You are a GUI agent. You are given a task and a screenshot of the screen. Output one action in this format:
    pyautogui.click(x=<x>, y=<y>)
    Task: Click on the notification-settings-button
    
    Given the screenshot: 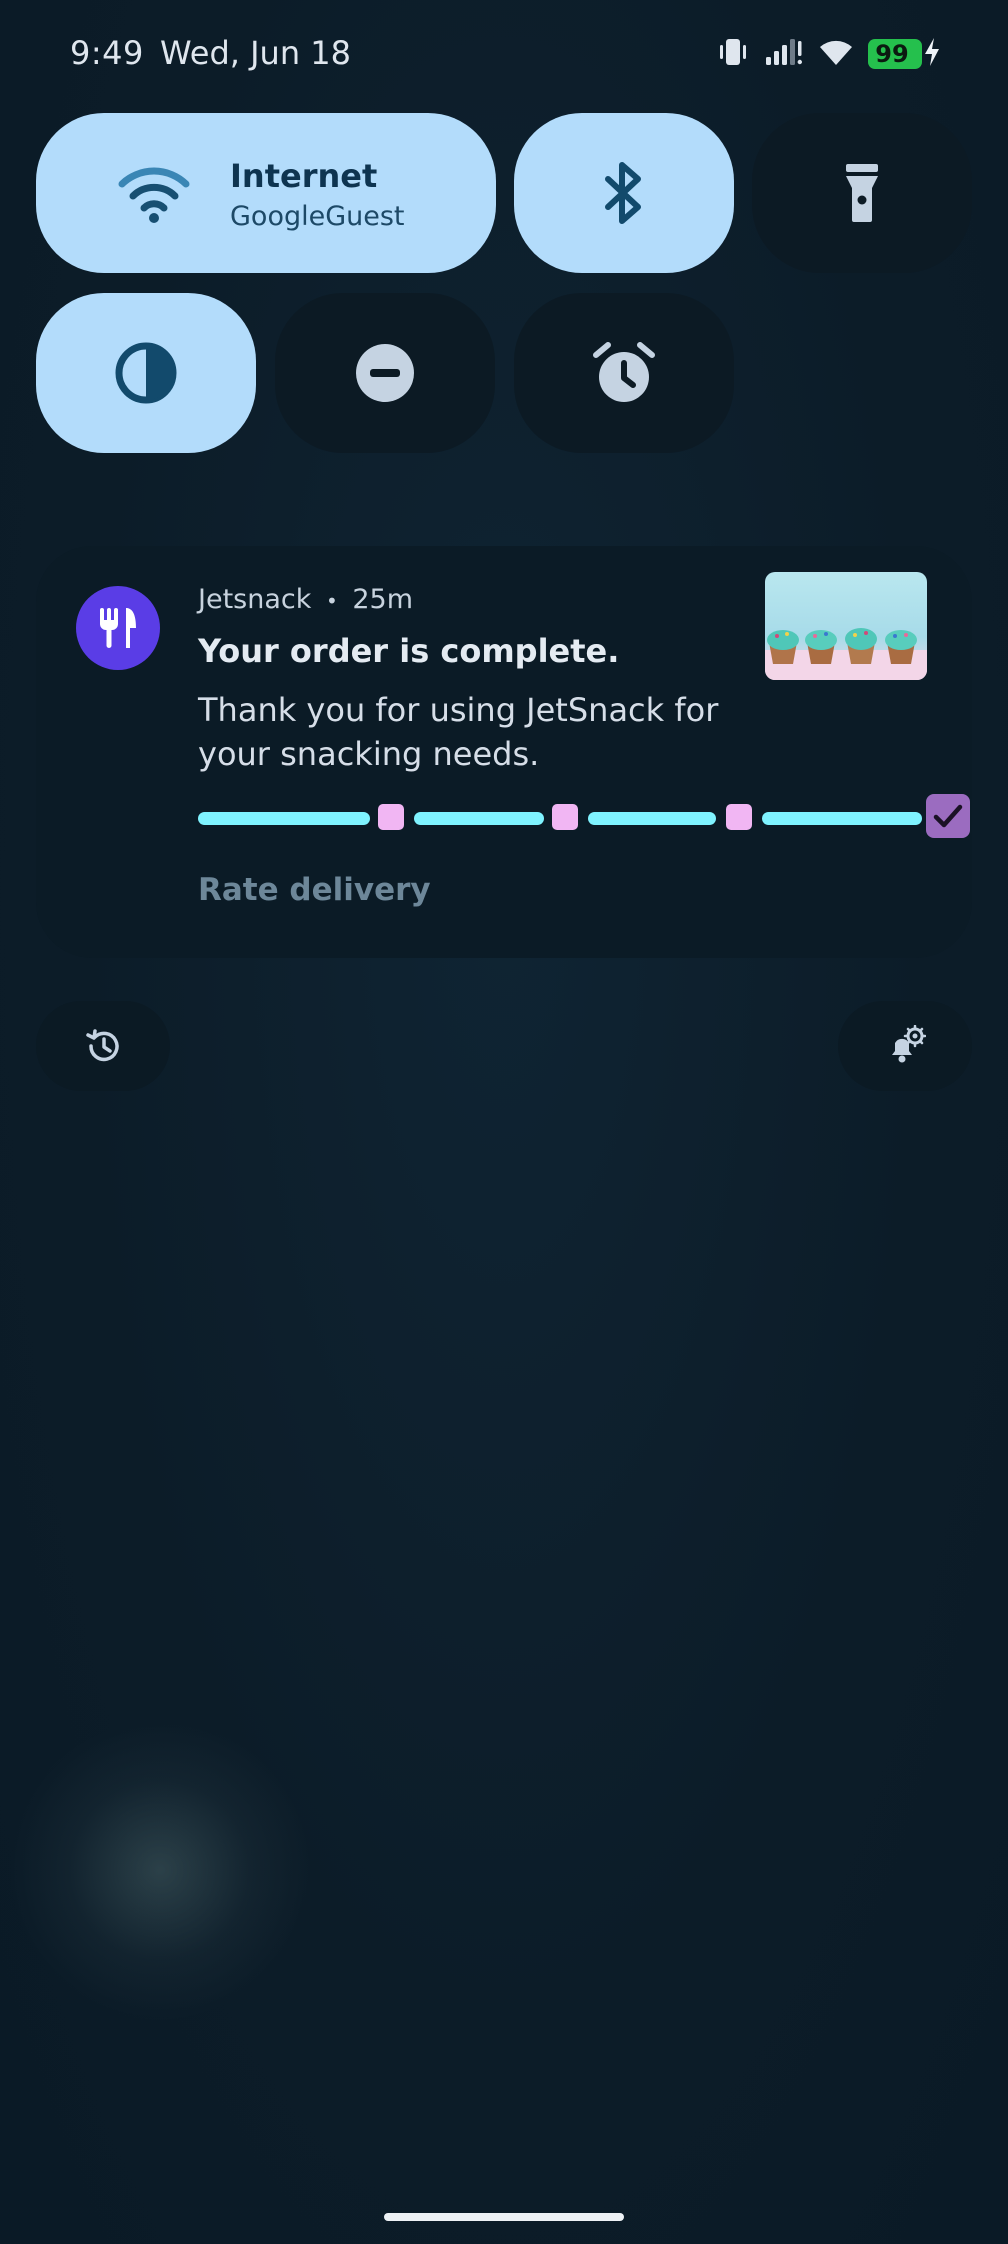 What is the action you would take?
    pyautogui.click(x=905, y=1046)
    